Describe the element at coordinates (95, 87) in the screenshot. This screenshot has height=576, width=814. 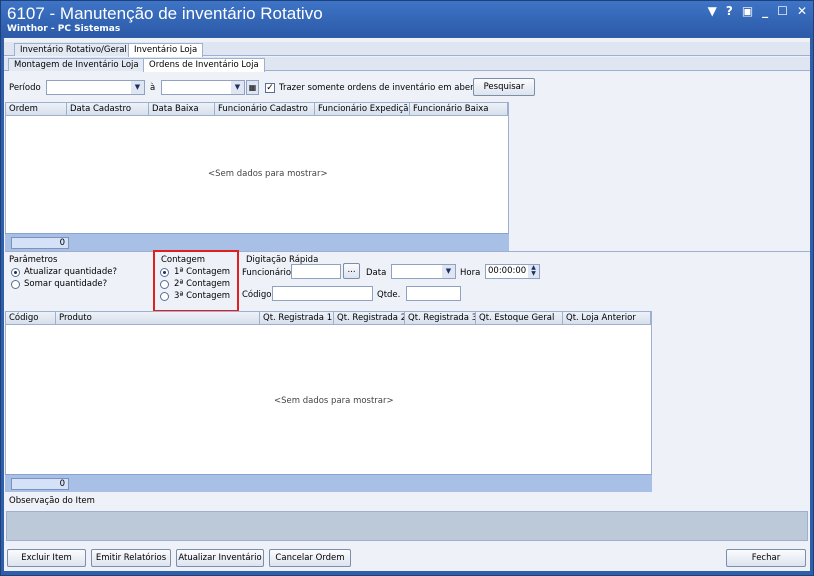
I see `periodo-start-dropdown: ▼` at that location.